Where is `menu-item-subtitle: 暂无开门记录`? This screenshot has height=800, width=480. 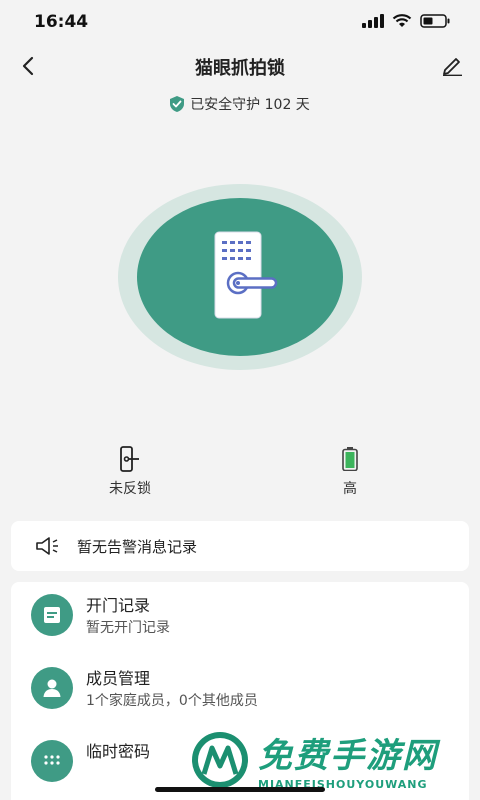
menu-item-subtitle: 暂无开门记录 is located at coordinates (128, 628).